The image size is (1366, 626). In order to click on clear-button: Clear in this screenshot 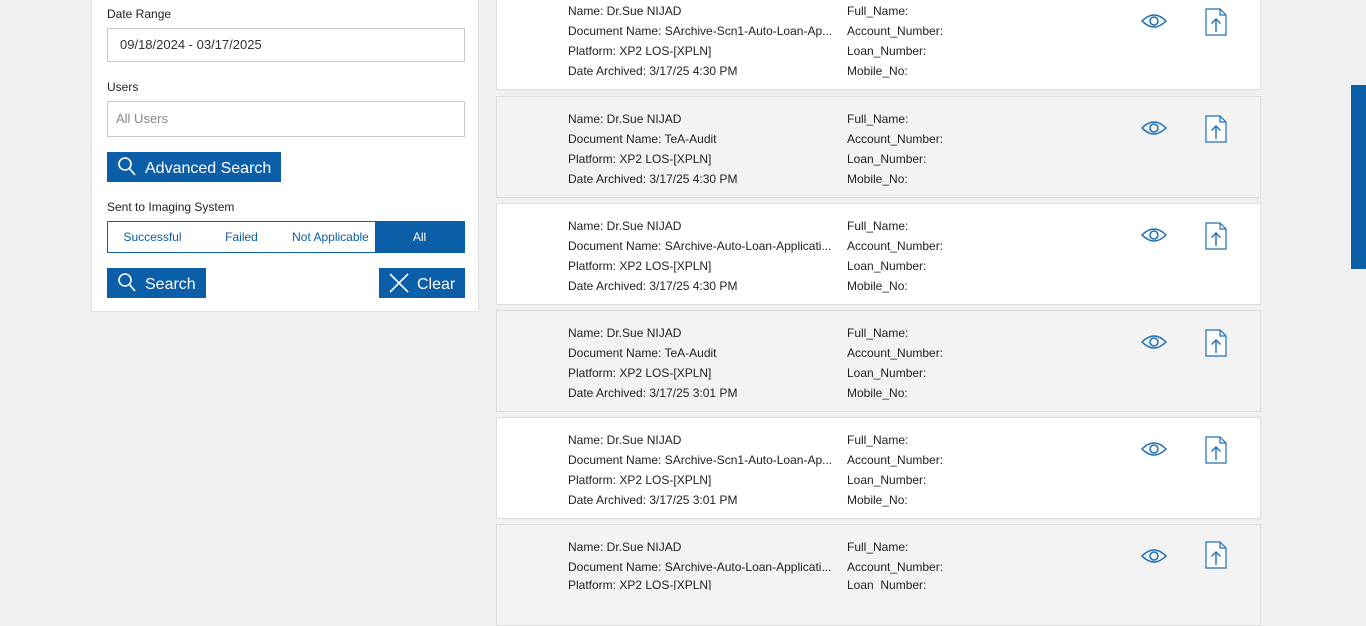, I will do `click(422, 283)`.